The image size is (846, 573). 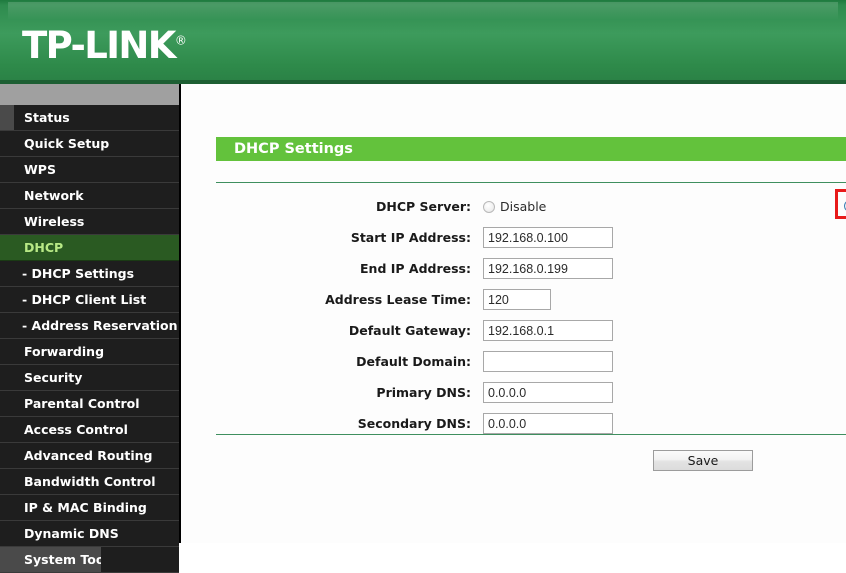 I want to click on page-header: TP-LINK®, so click(x=423, y=42).